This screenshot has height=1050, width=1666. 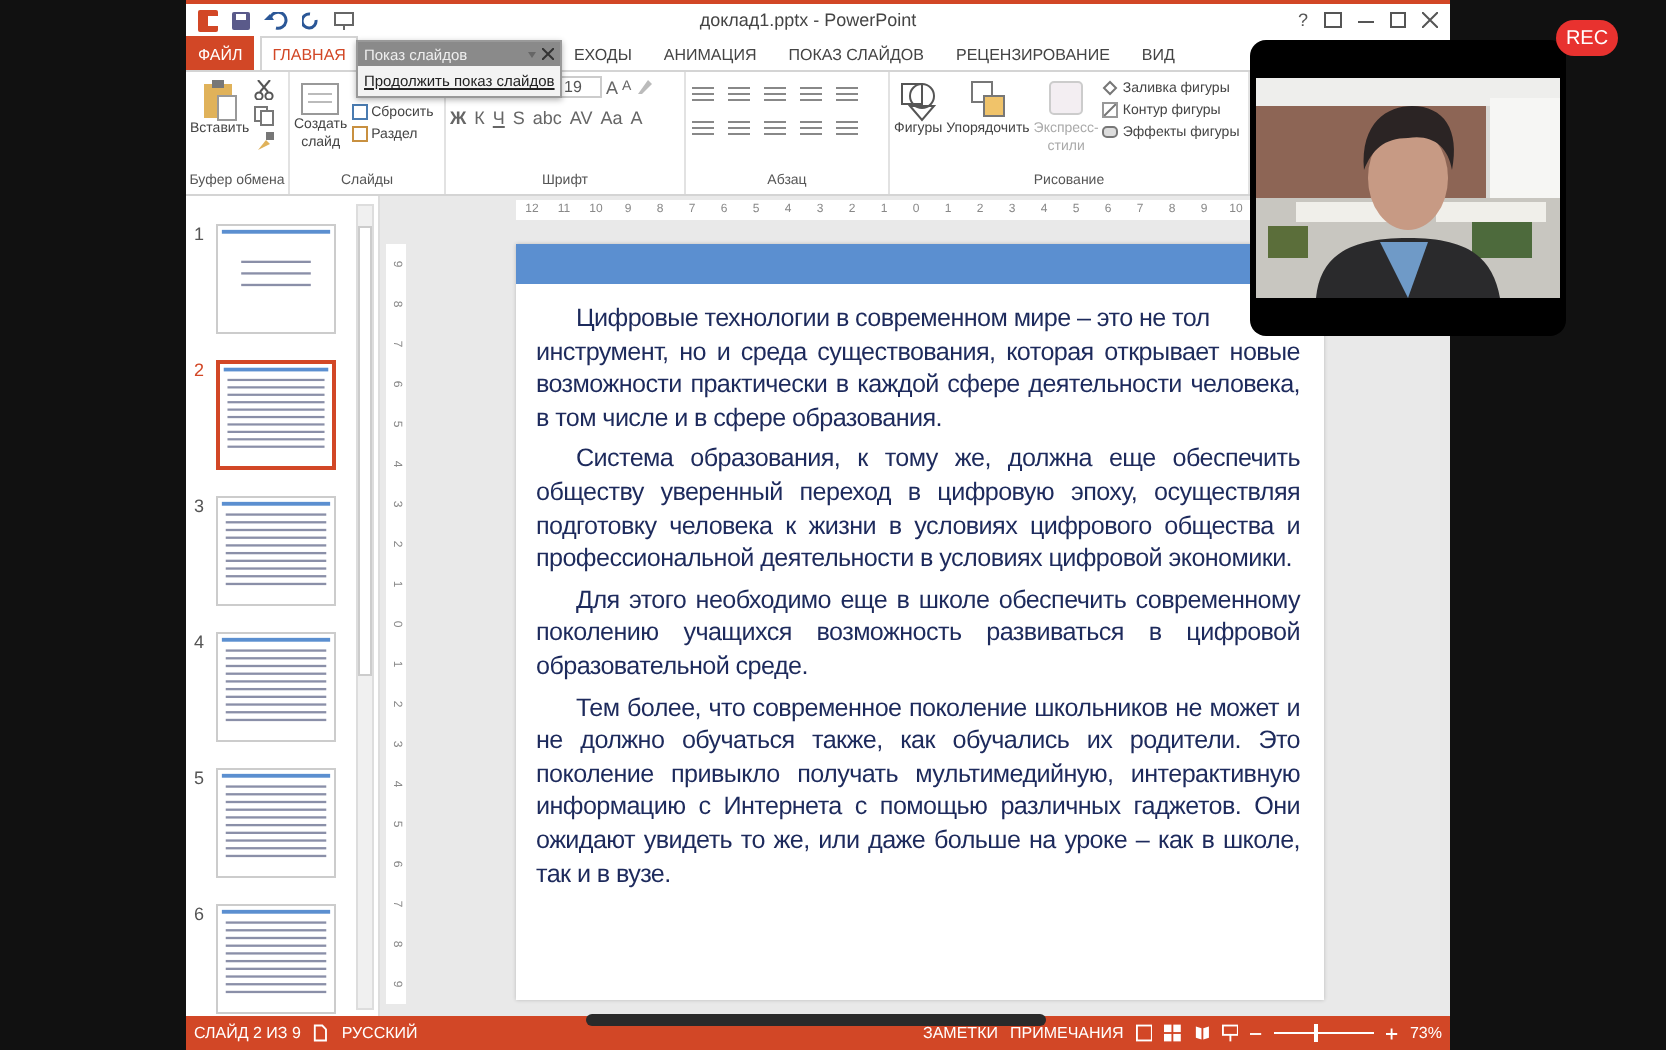 I want to click on font-style-button: abc, so click(x=547, y=118).